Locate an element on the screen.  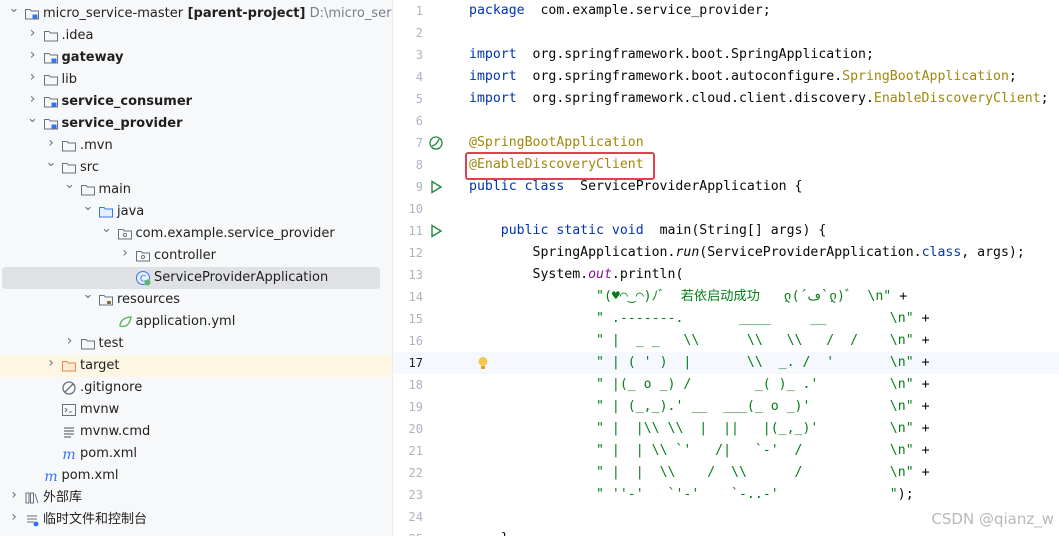
folder-icon is located at coordinates (88, 190).